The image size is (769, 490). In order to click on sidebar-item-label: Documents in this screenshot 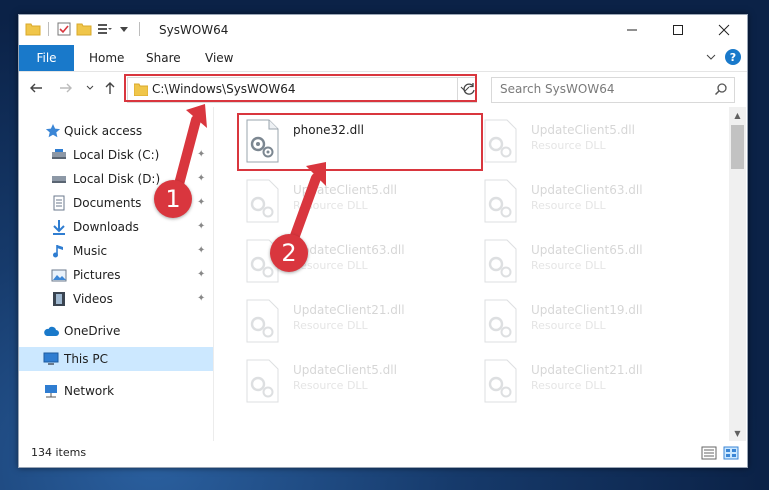, I will do `click(107, 203)`.